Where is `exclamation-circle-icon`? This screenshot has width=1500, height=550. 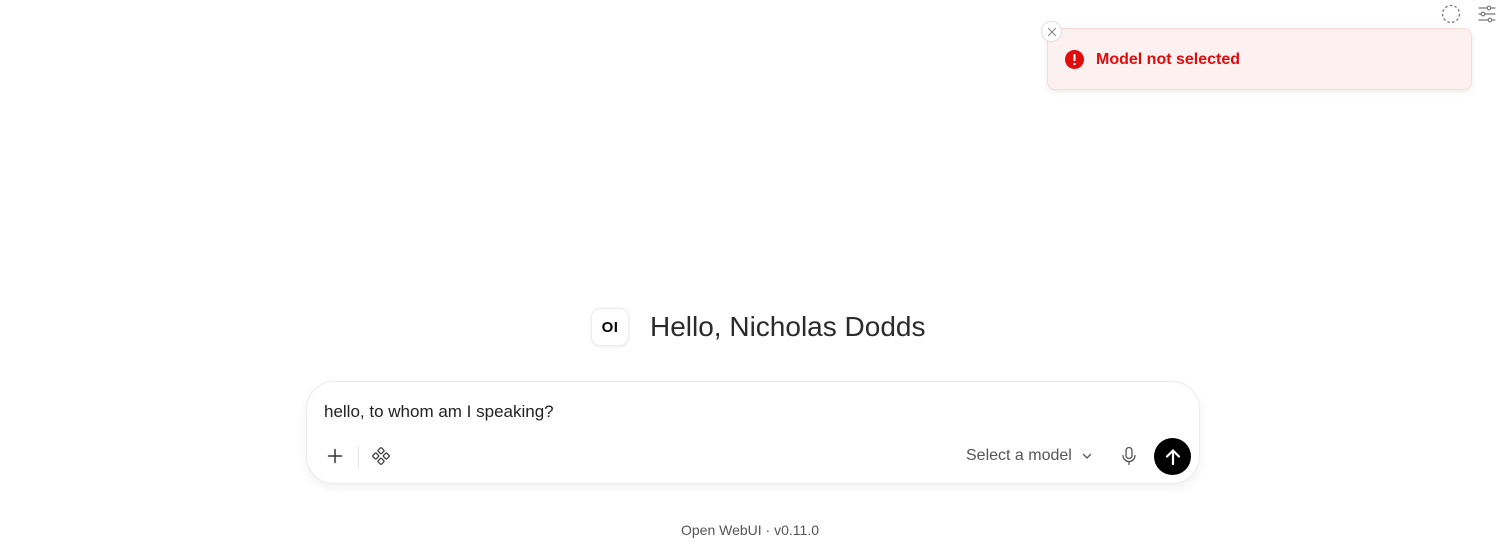 exclamation-circle-icon is located at coordinates (1074, 59).